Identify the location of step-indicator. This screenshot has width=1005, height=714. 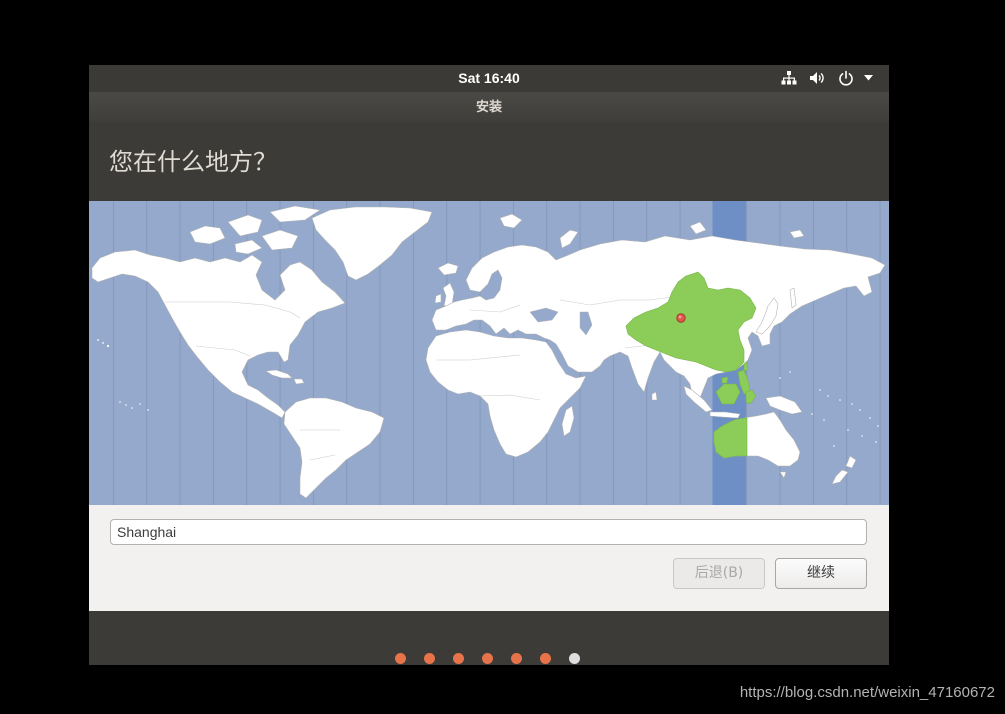
(487, 658).